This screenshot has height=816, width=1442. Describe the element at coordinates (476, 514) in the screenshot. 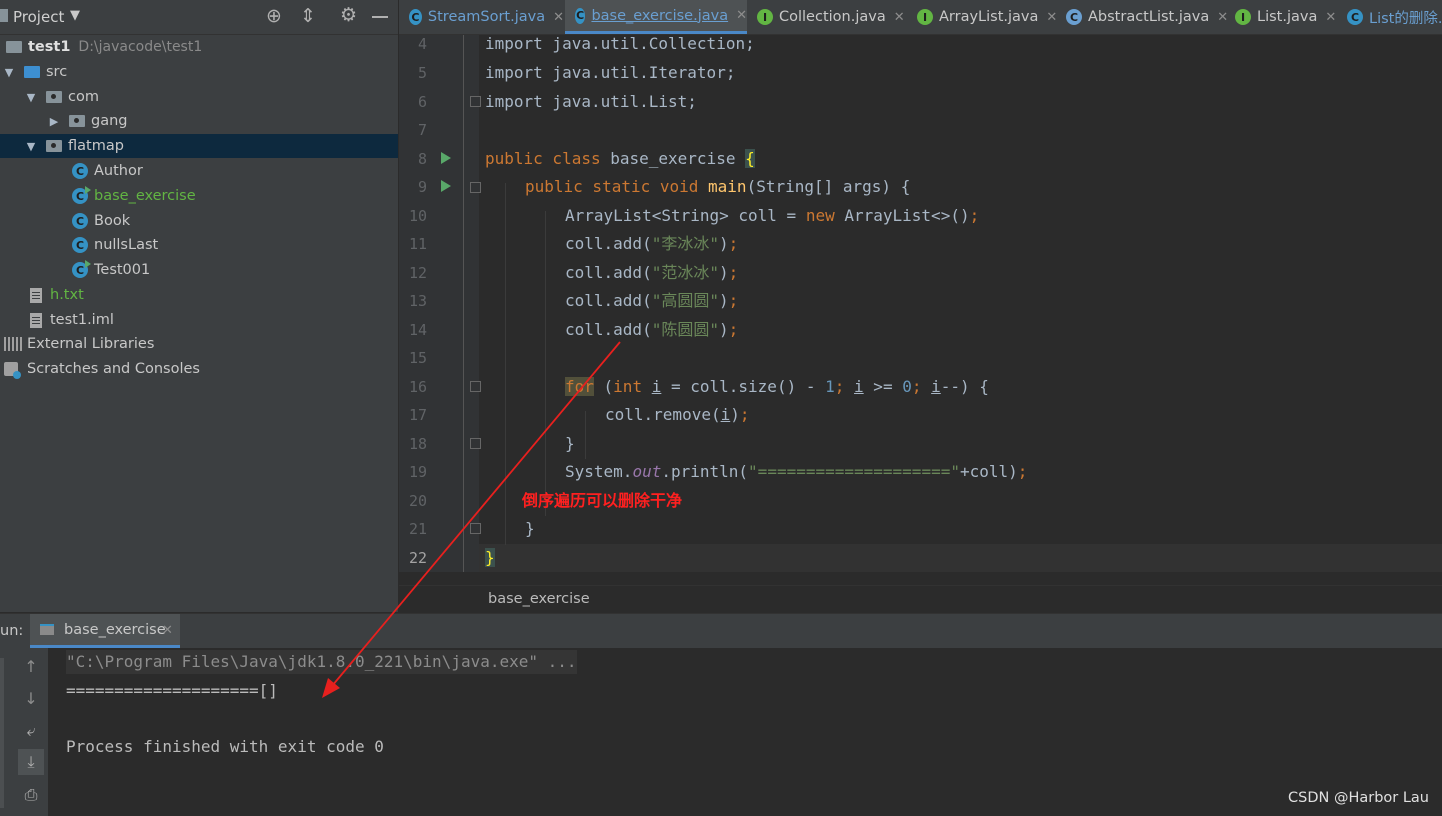

I see `annotation-arrow-line` at that location.